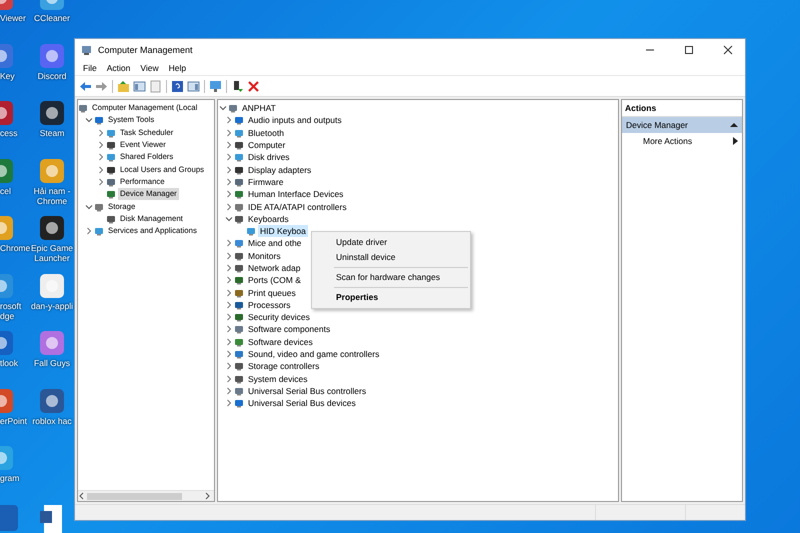  What do you see at coordinates (279, 317) in the screenshot?
I see `tree-item: Security devices` at bounding box center [279, 317].